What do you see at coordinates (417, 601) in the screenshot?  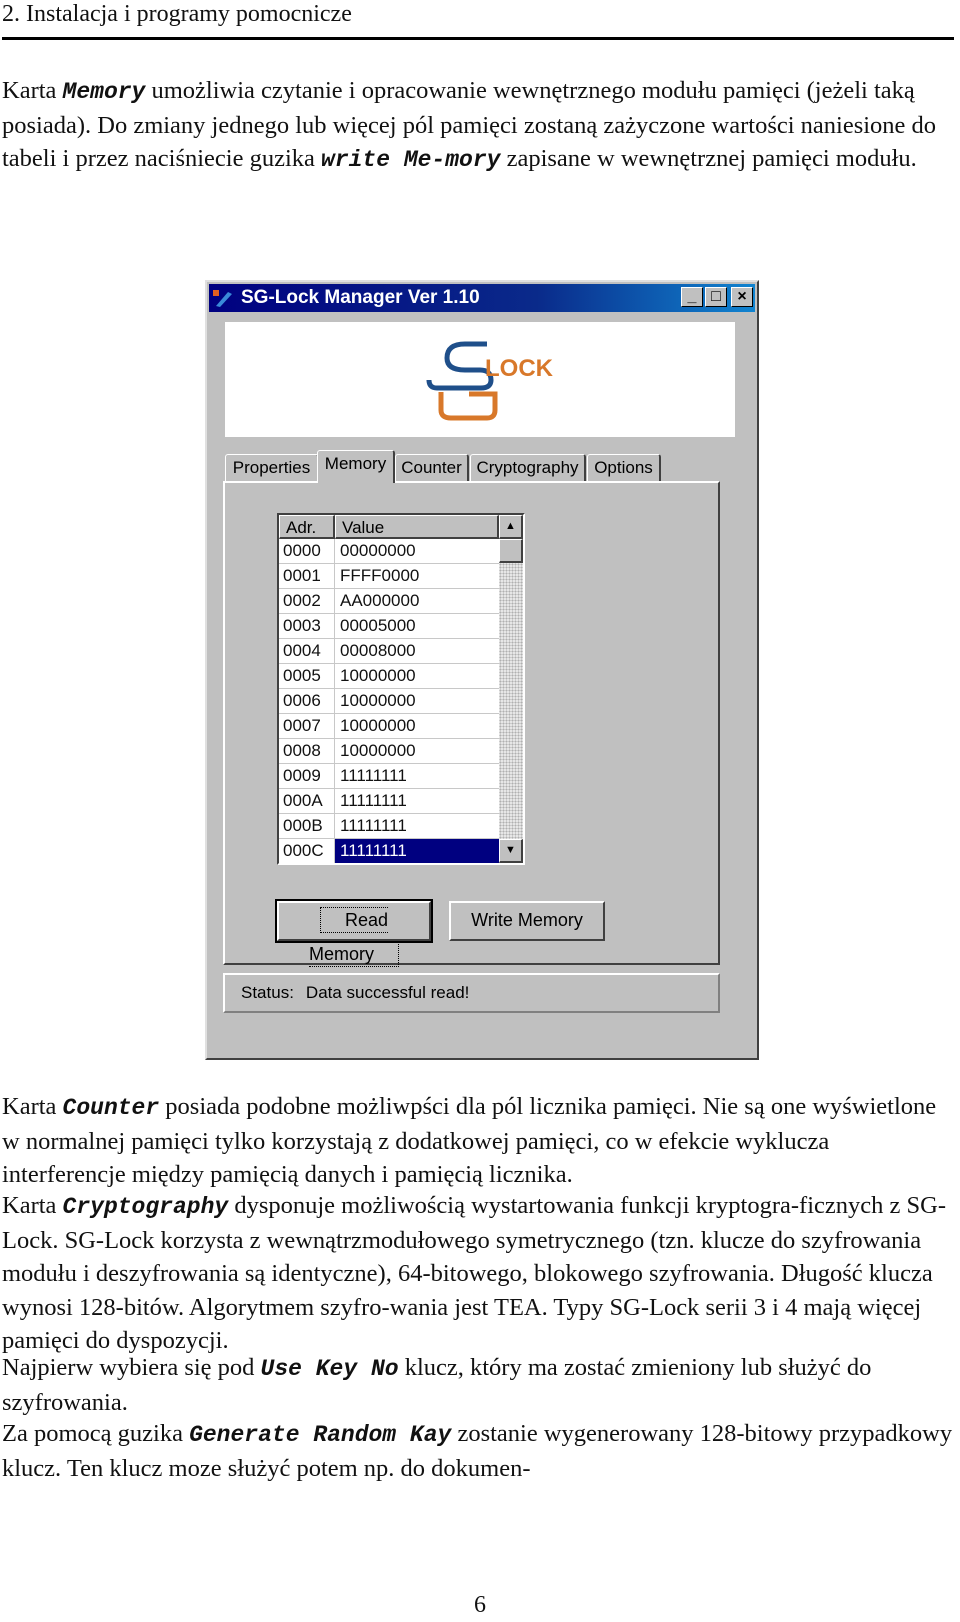 I see `value-cell: AA000000` at bounding box center [417, 601].